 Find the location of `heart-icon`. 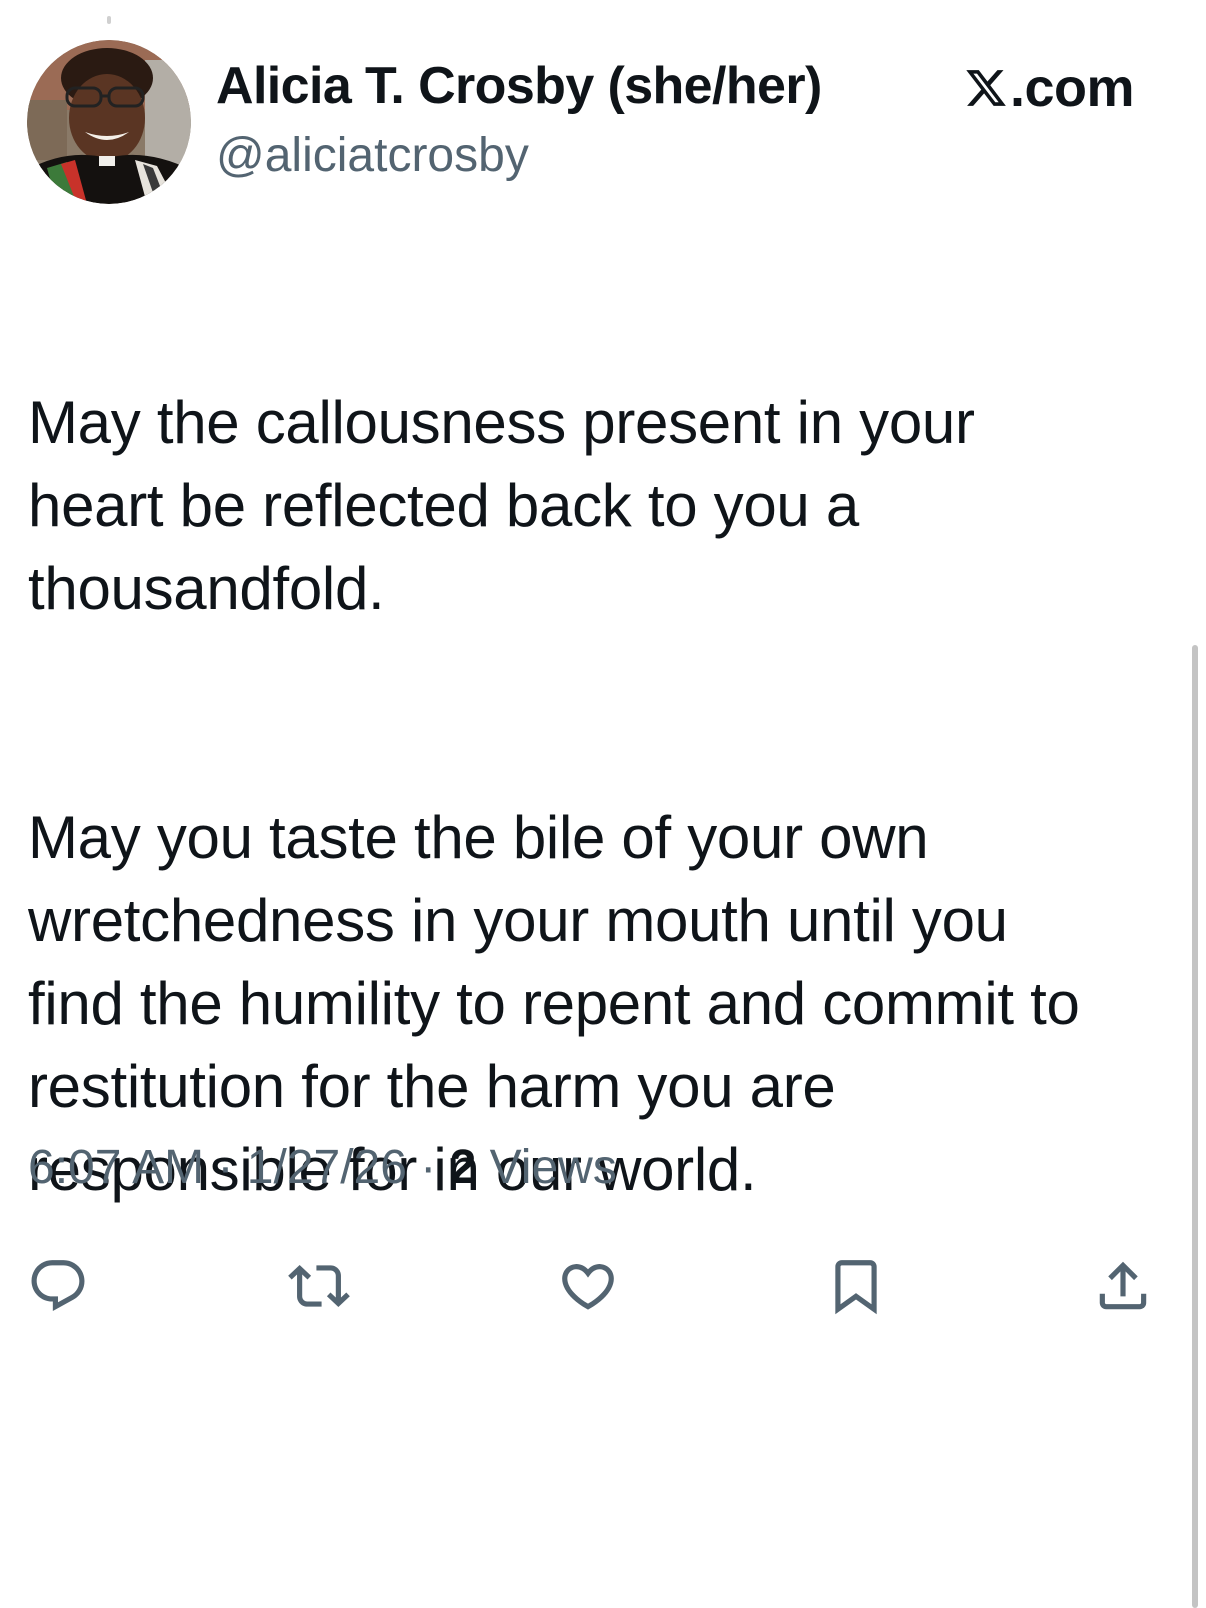

heart-icon is located at coordinates (588, 1287).